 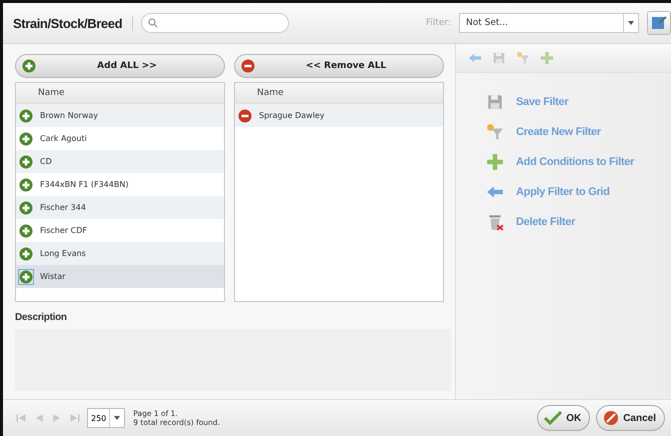 What do you see at coordinates (553, 418) in the screenshot?
I see `checkmark-icon` at bounding box center [553, 418].